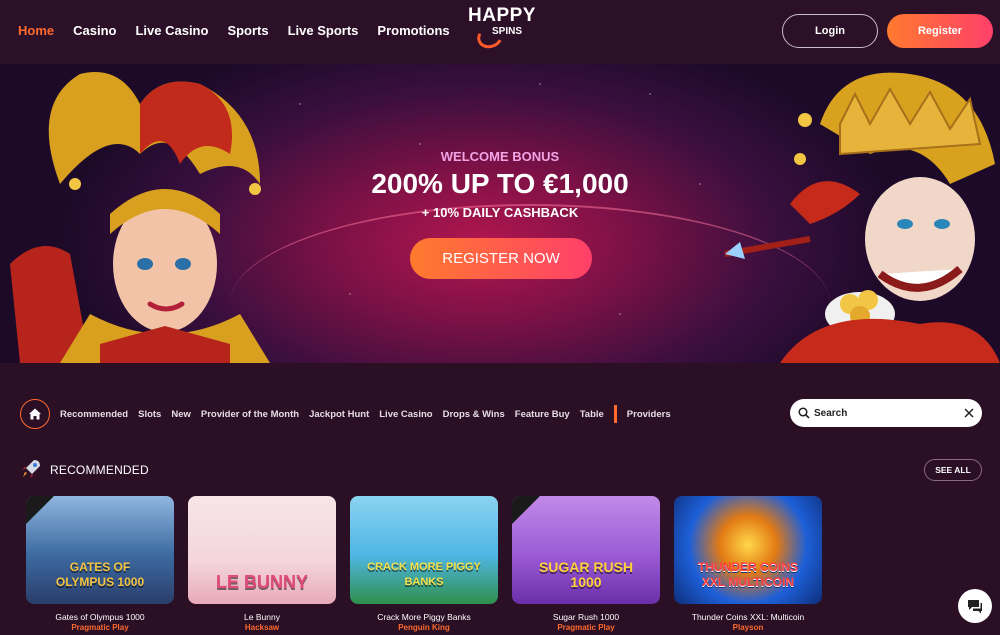  I want to click on game-thumbnail: SUGAR RUSH 1000, so click(586, 550).